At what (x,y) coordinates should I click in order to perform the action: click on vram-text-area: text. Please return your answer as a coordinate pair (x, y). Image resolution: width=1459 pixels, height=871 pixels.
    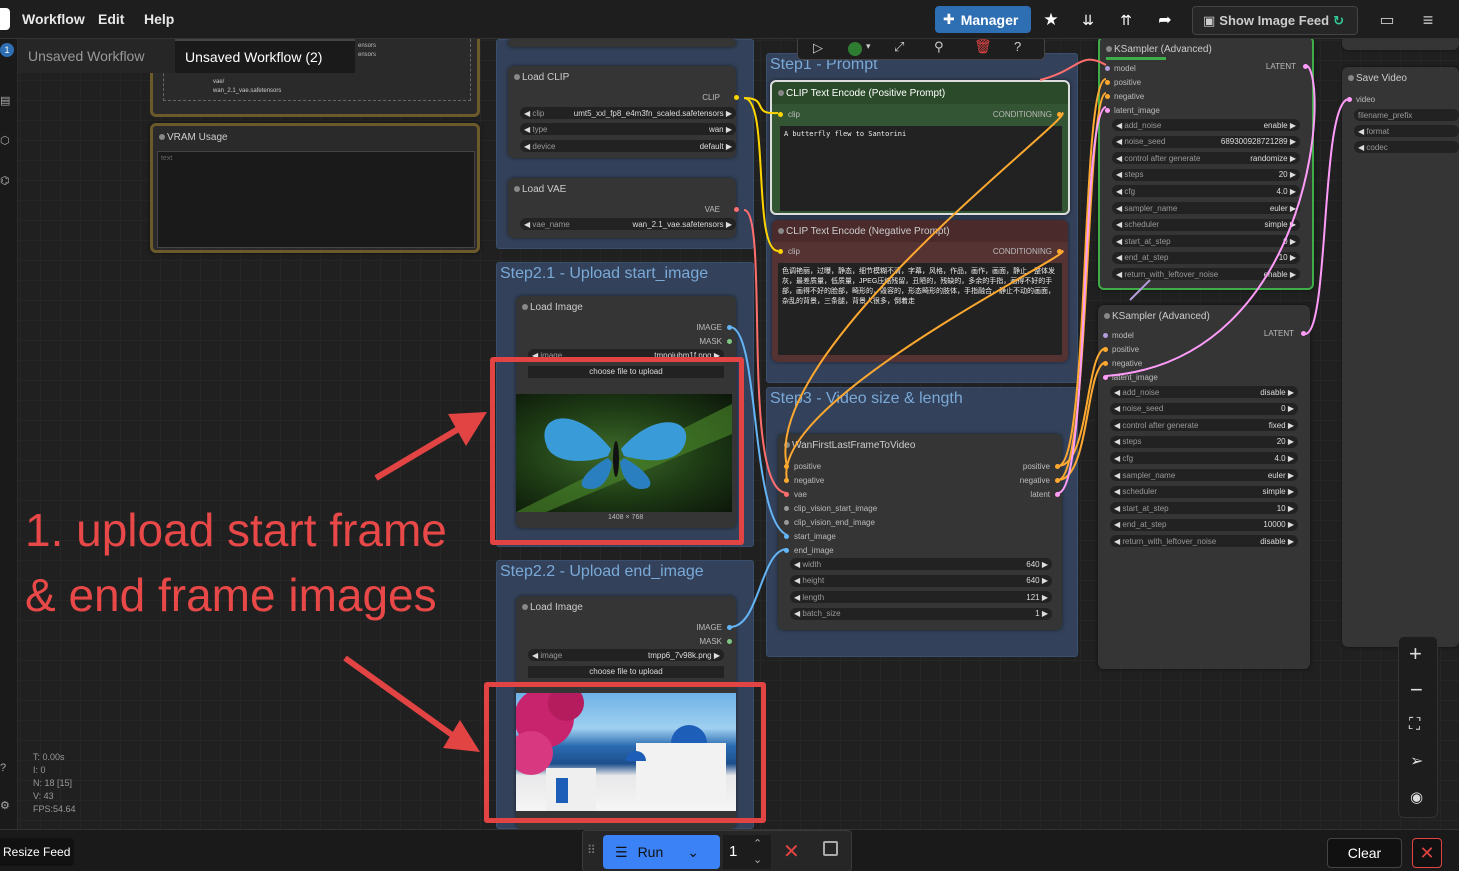
    Looking at the image, I should click on (316, 199).